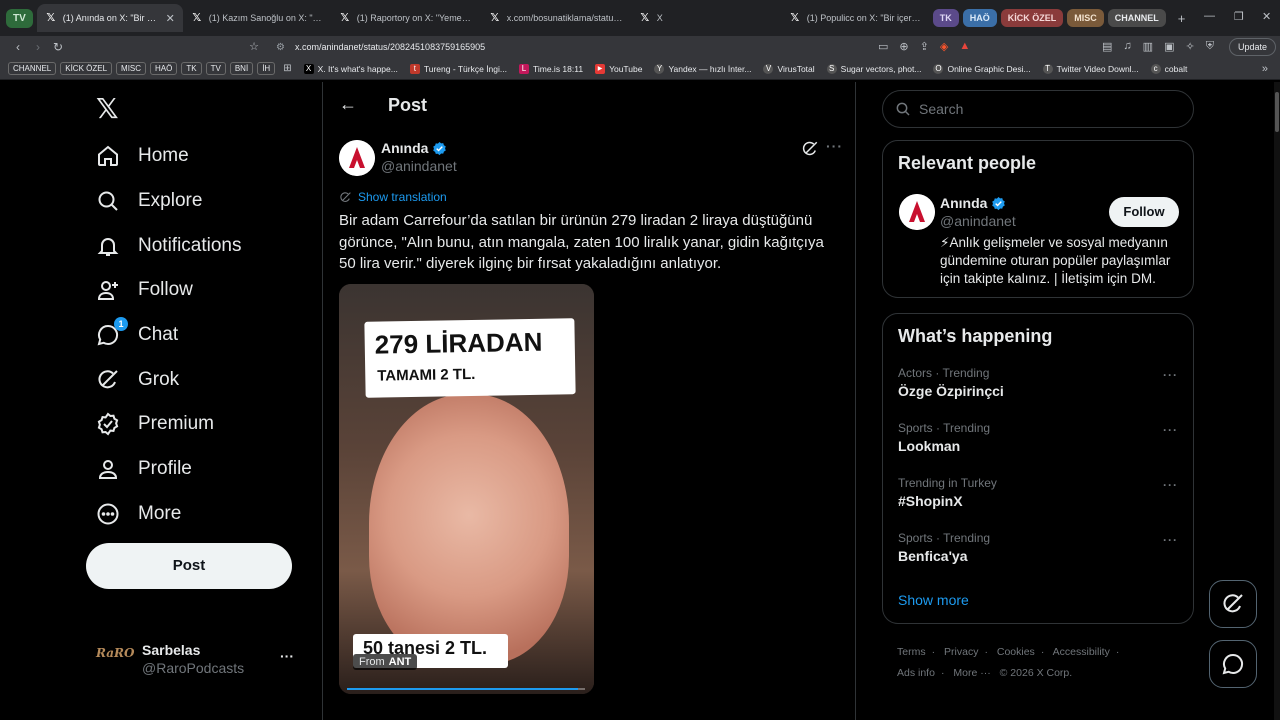 Image resolution: width=1280 pixels, height=720 pixels. Describe the element at coordinates (883, 46) in the screenshot. I see `cast-icon: ▭` at that location.